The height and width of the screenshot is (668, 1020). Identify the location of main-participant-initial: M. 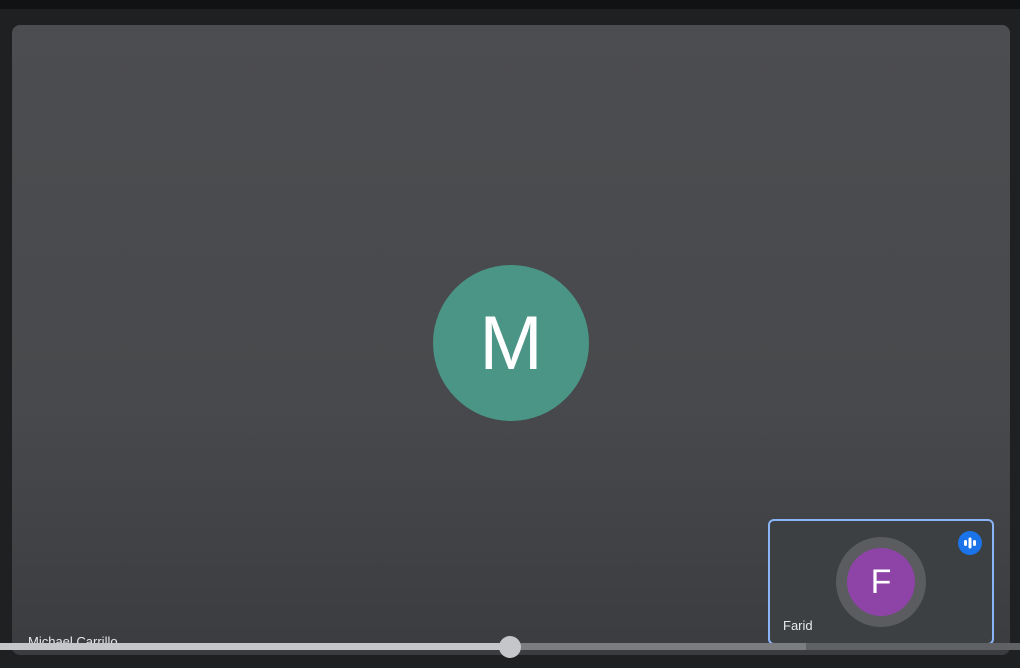
(511, 343).